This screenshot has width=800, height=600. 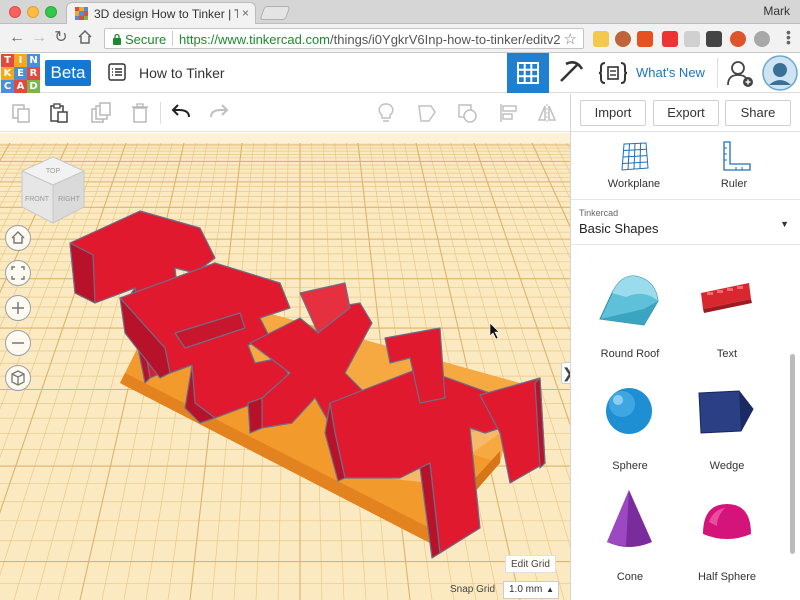 I want to click on shape-half-sphere: Half Sphere, so click(x=727, y=537).